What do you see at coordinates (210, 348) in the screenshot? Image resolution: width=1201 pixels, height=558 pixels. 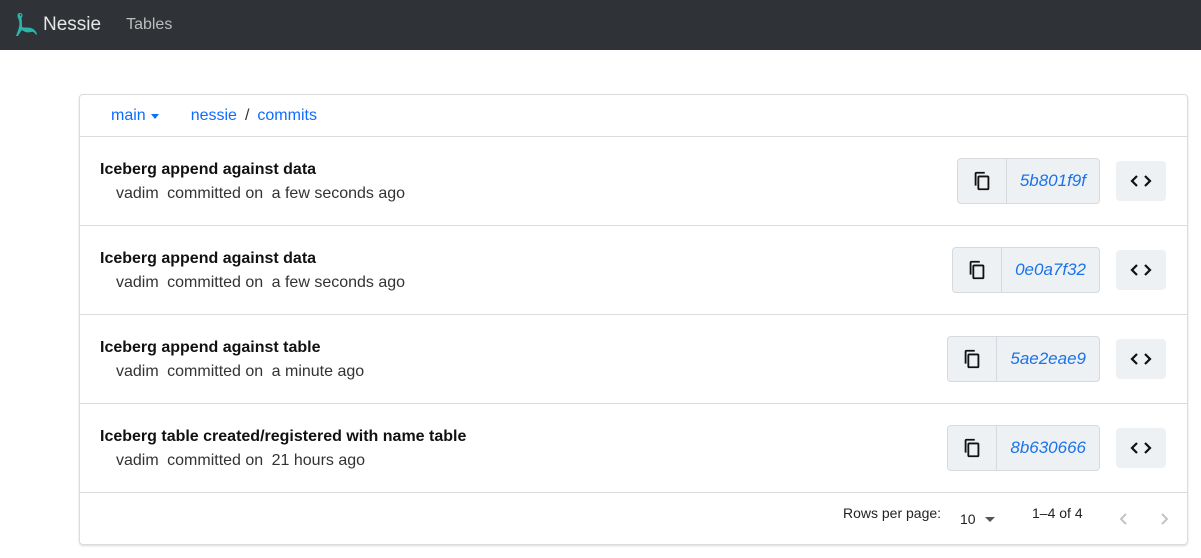 I see `commit-title: Iceberg append against table` at bounding box center [210, 348].